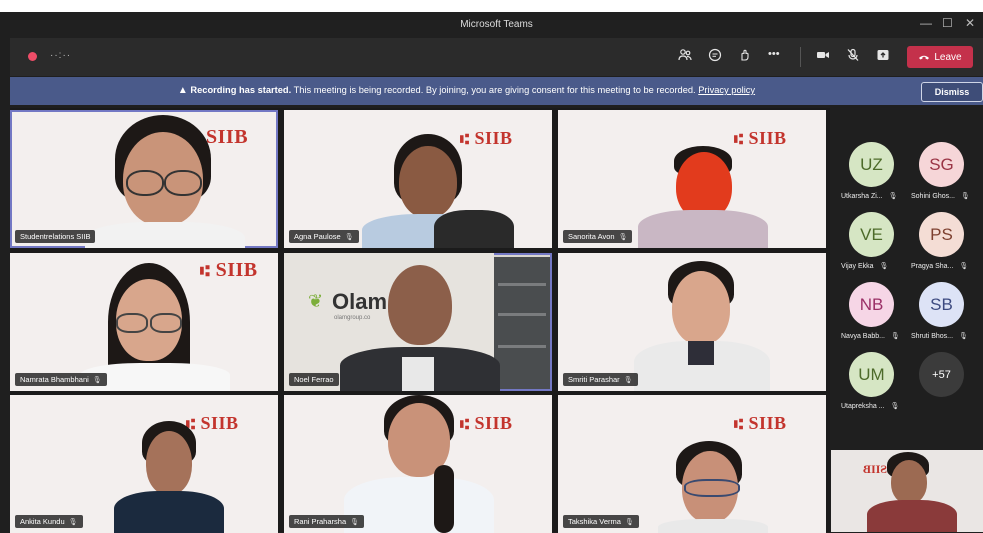  What do you see at coordinates (869, 196) in the screenshot?
I see `roster-name: Utkarsha Zi... 🎙︎` at bounding box center [869, 196].